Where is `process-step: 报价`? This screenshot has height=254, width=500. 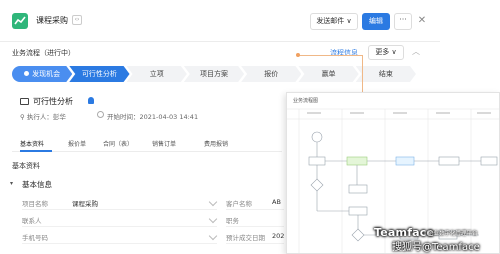 process-step: 报价 is located at coordinates (271, 74).